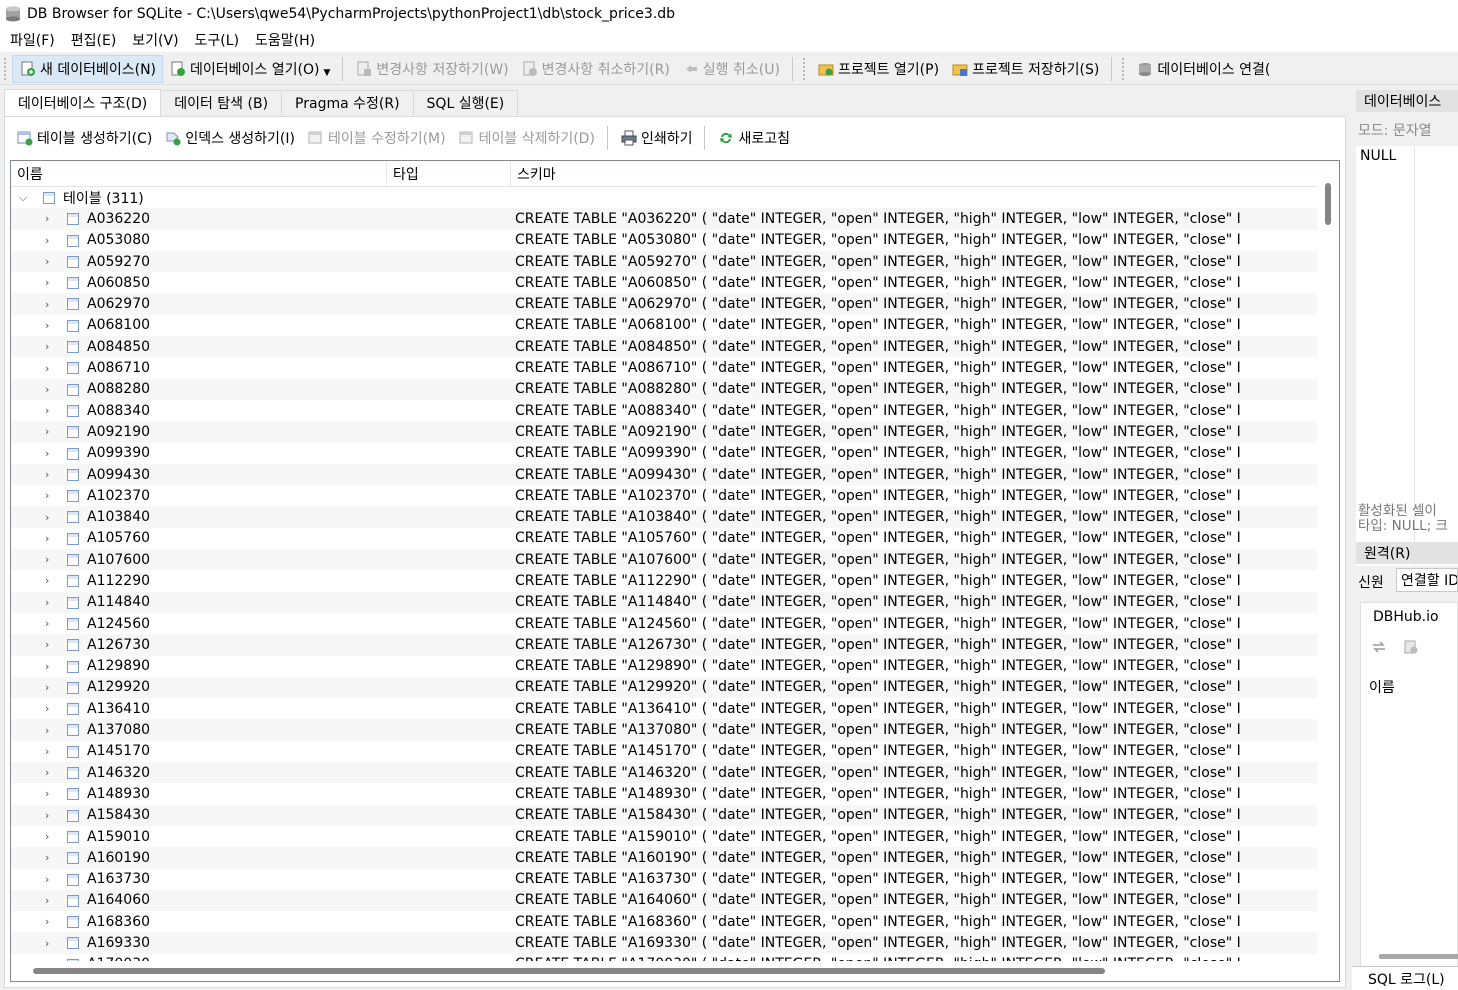 The width and height of the screenshot is (1458, 990). Describe the element at coordinates (229, 138) in the screenshot. I see `create-index-button: 인덱스 생성하기(I)` at that location.